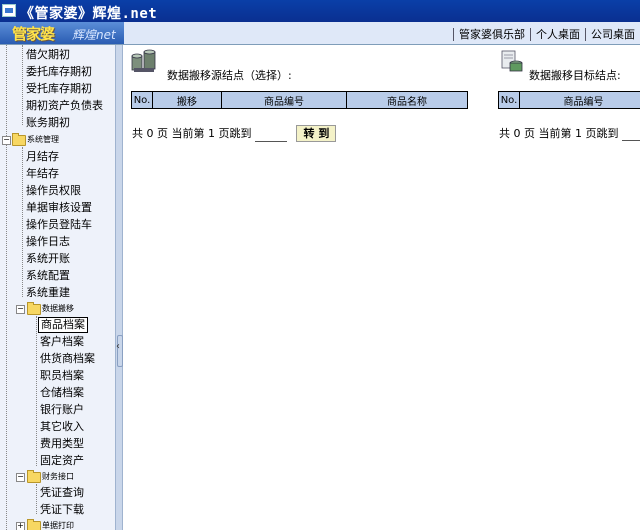 The height and width of the screenshot is (530, 640). What do you see at coordinates (143, 60) in the screenshot?
I see `database-servers-icon` at bounding box center [143, 60].